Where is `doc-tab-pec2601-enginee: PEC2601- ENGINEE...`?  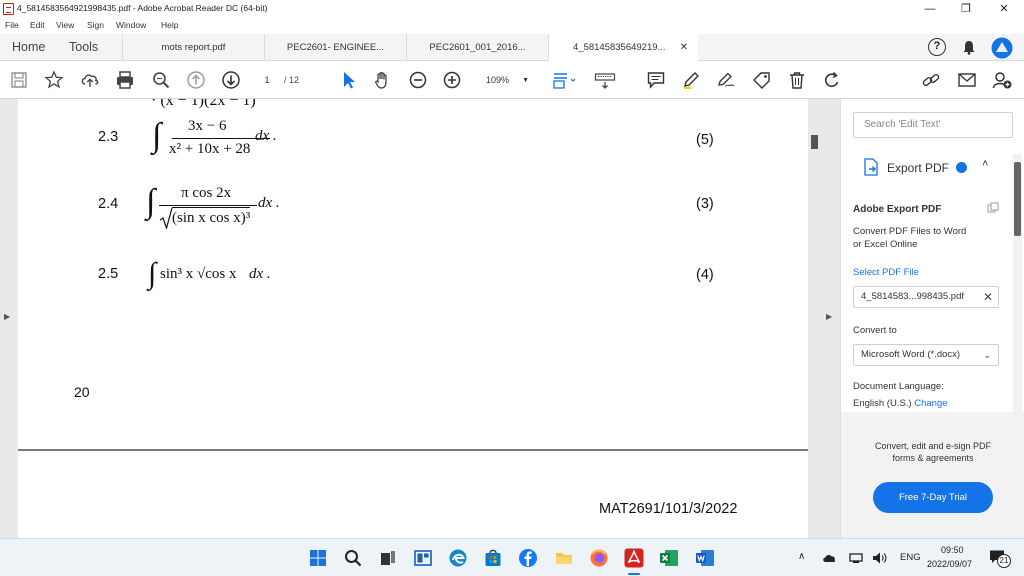
doc-tab-pec2601-enginee: PEC2601- ENGINEE... is located at coordinates (335, 47).